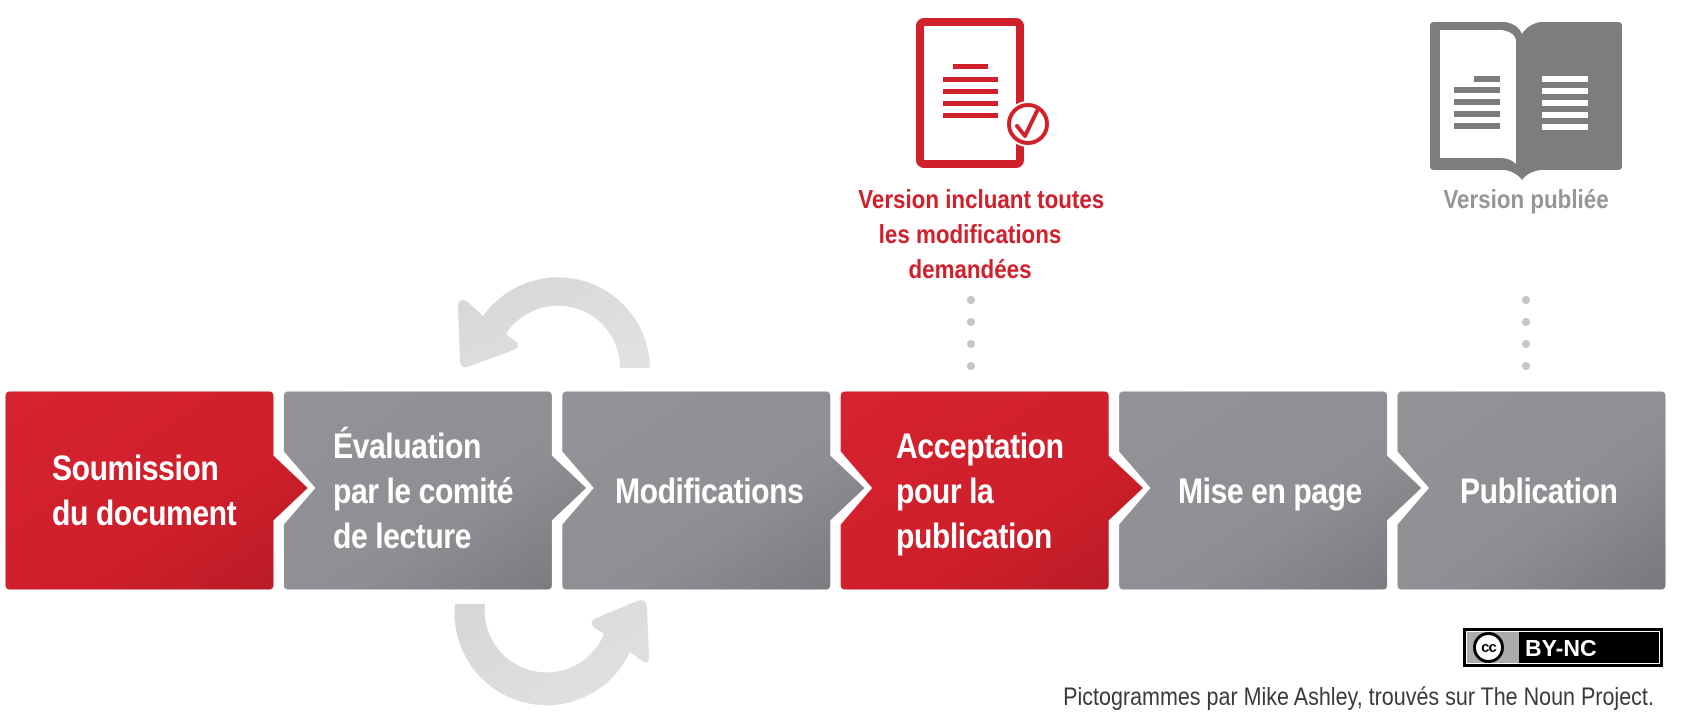 The width and height of the screenshot is (1690, 713). I want to click on step-line: Acceptation, so click(980, 446).